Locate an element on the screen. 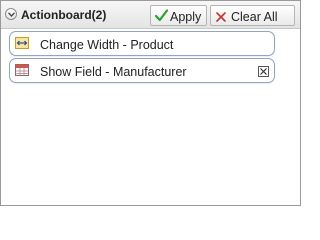 Image resolution: width=320 pixels, height=240 pixels. action-item-change-width: Change Width - Product is located at coordinates (142, 43).